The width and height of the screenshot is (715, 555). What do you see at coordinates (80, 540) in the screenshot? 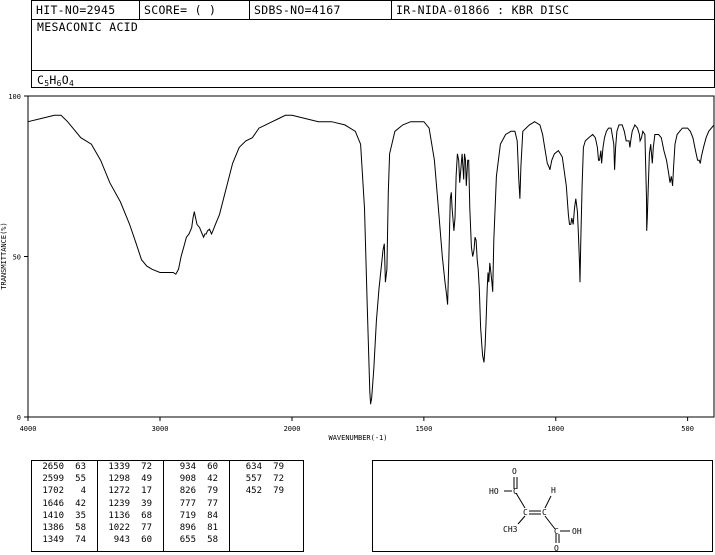
I see `peak-transmittance: 74` at bounding box center [80, 540].